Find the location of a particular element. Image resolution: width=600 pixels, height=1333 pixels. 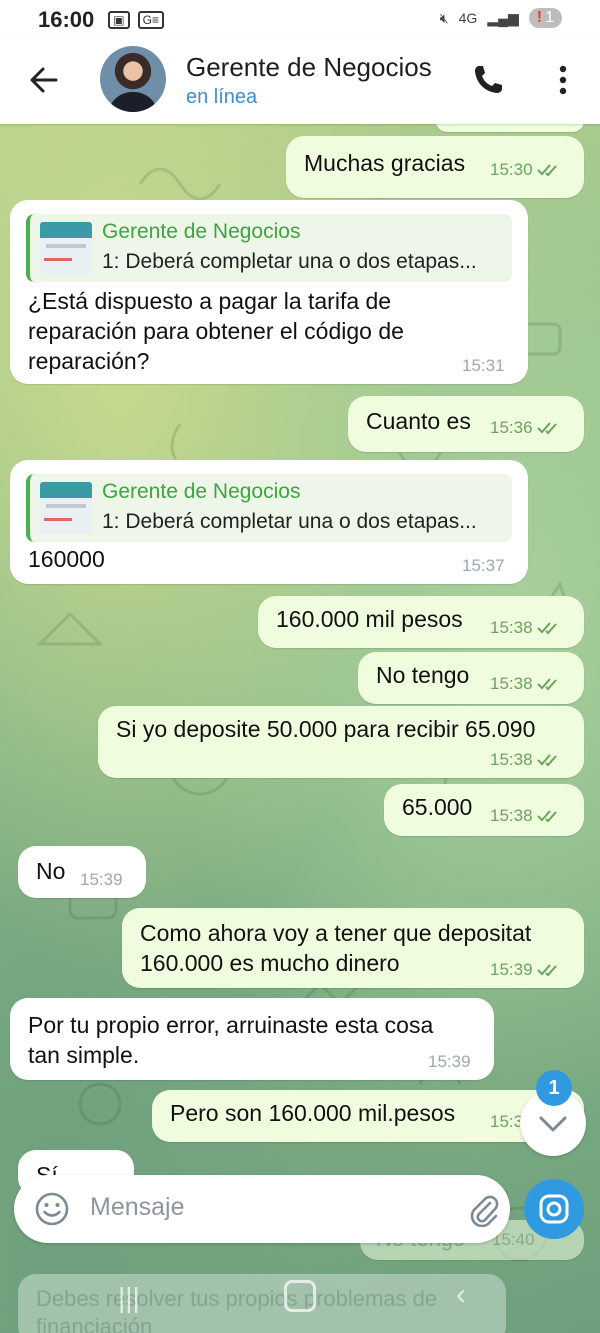

camera-button is located at coordinates (554, 1209).